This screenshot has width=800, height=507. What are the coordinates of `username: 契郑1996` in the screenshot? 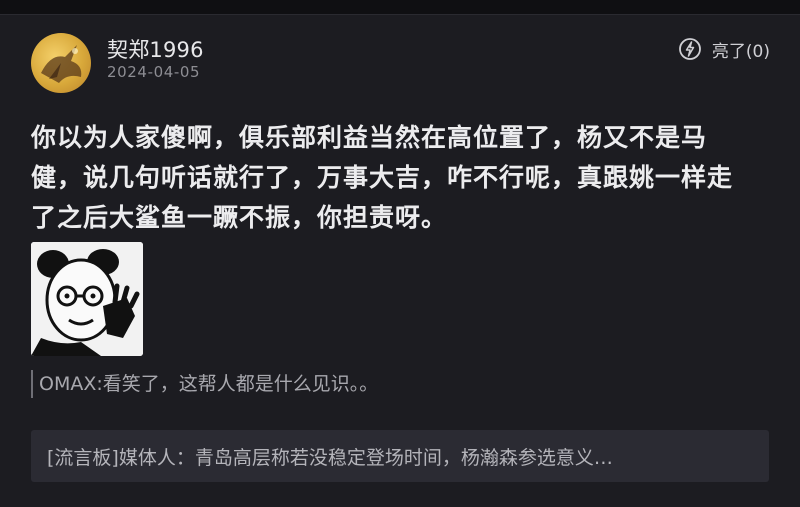 It's located at (155, 49).